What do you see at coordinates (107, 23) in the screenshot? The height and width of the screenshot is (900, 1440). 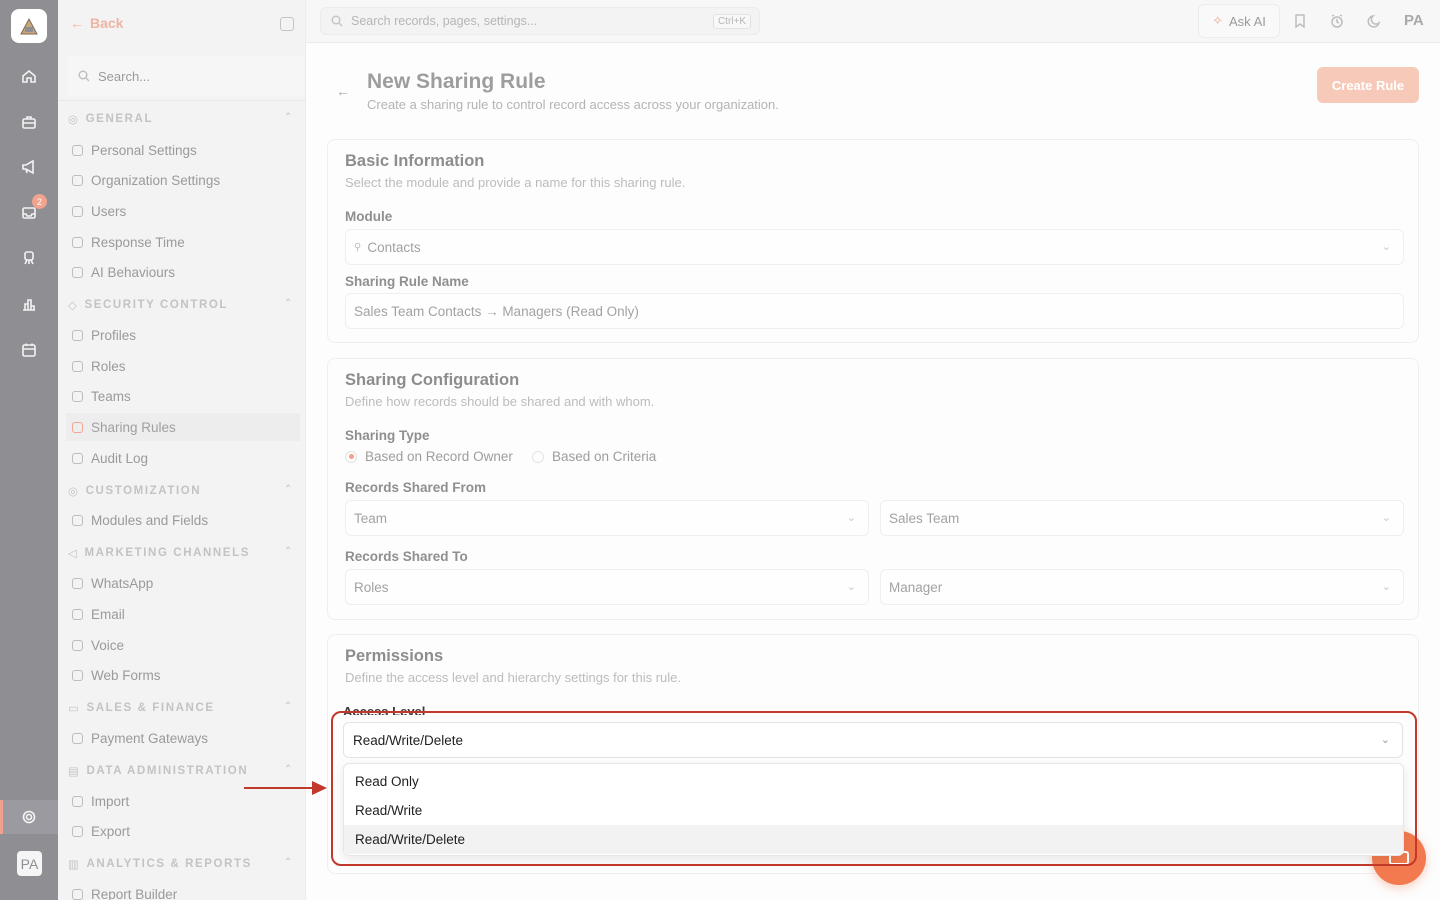 I see `back-label: Back` at bounding box center [107, 23].